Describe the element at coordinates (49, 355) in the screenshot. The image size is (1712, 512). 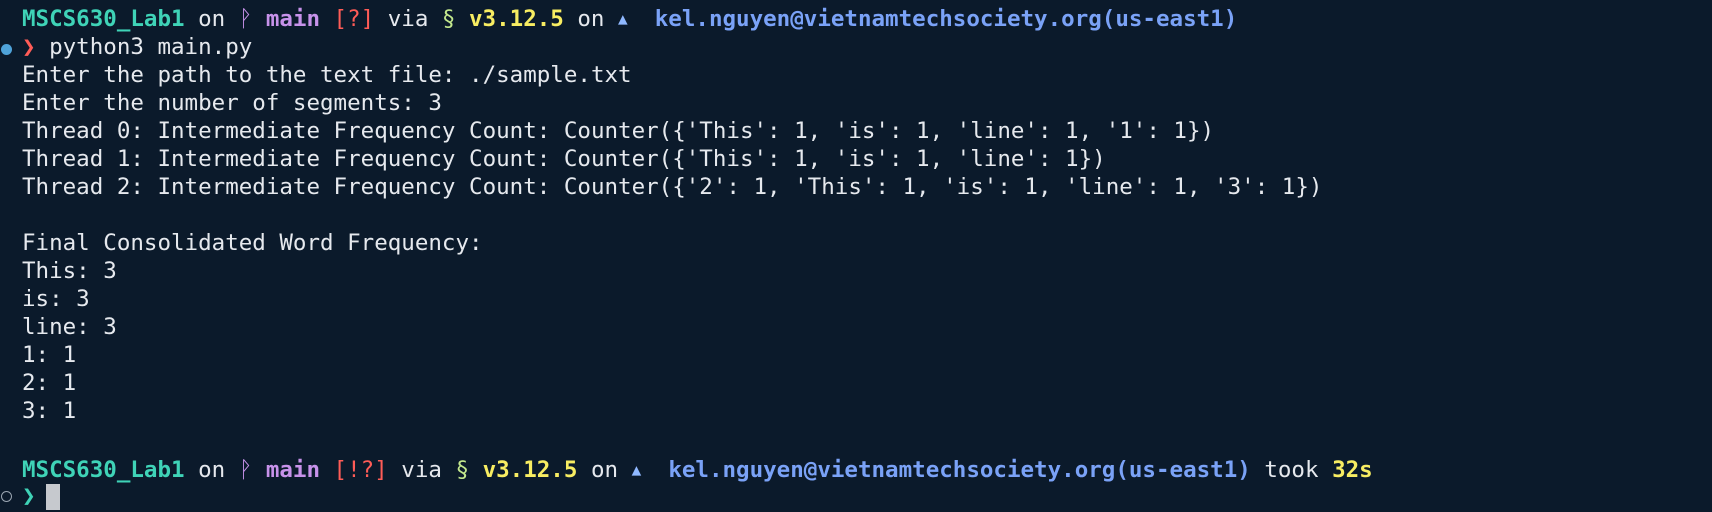
I see `output-line: 1` at that location.